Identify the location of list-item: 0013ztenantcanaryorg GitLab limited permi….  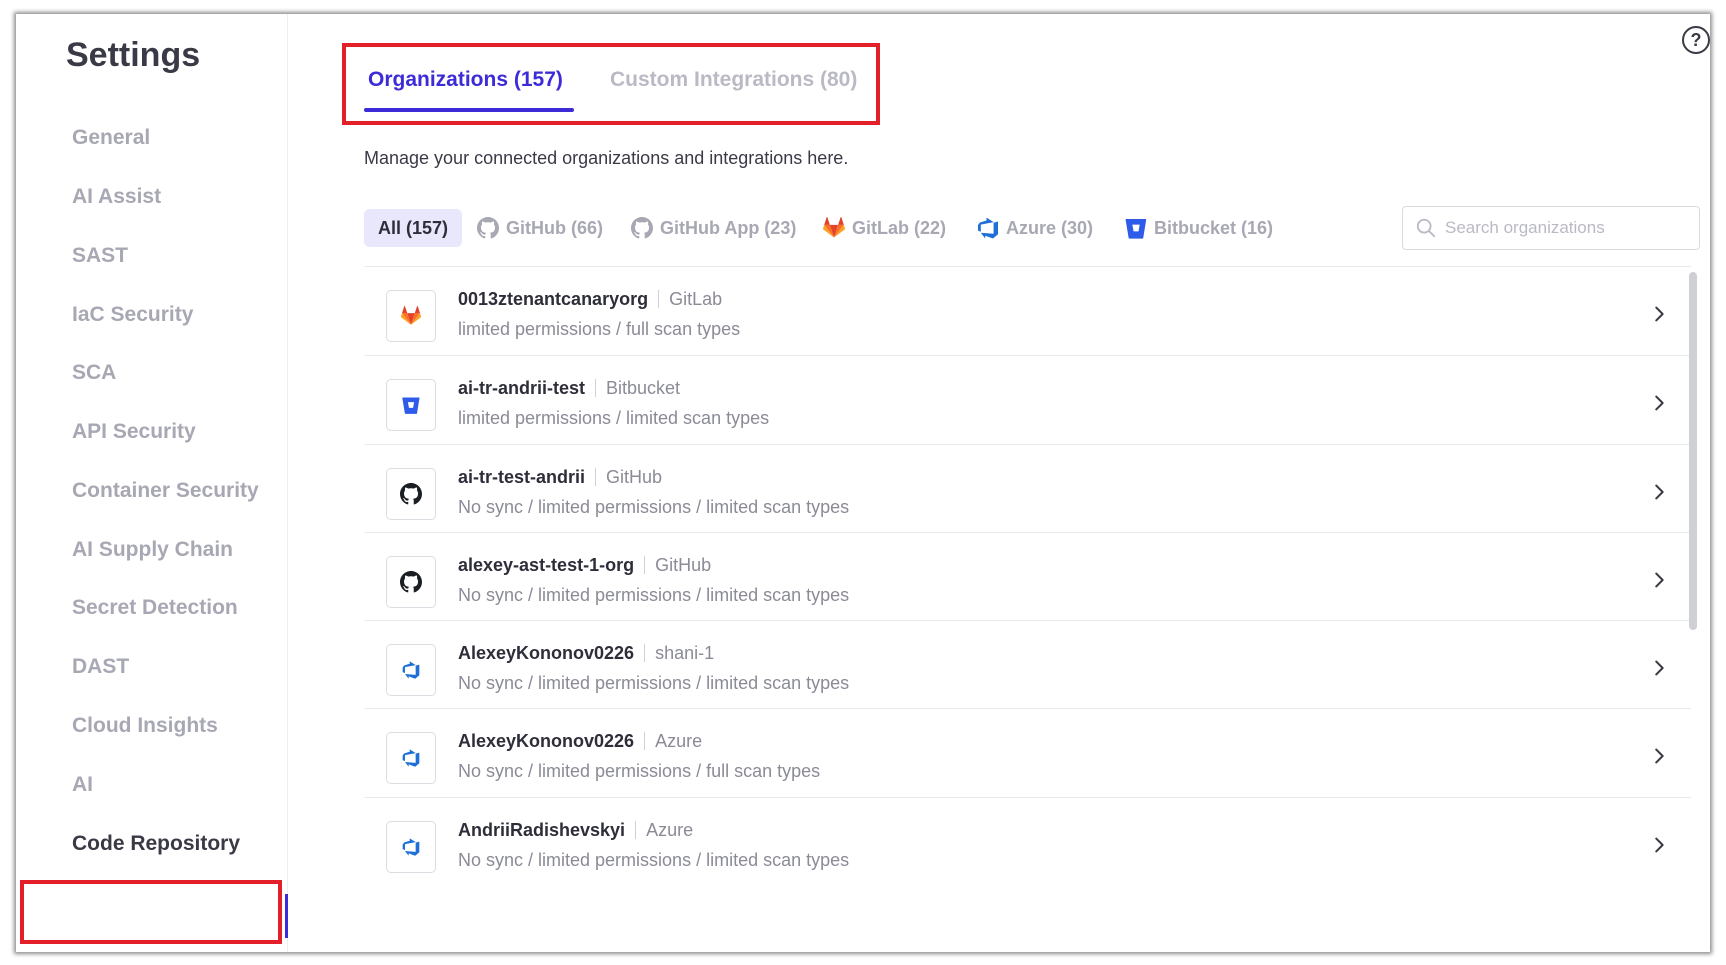
(1027, 315).